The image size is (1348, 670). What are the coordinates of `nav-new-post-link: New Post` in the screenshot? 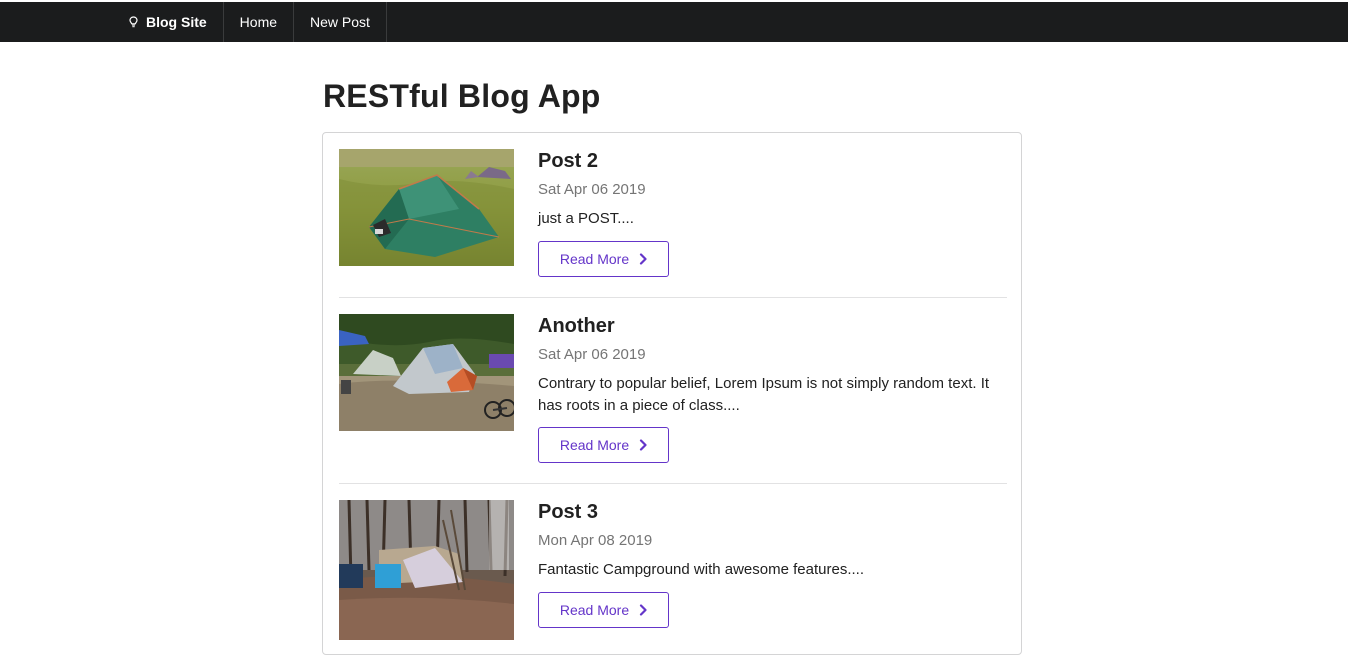 It's located at (340, 22).